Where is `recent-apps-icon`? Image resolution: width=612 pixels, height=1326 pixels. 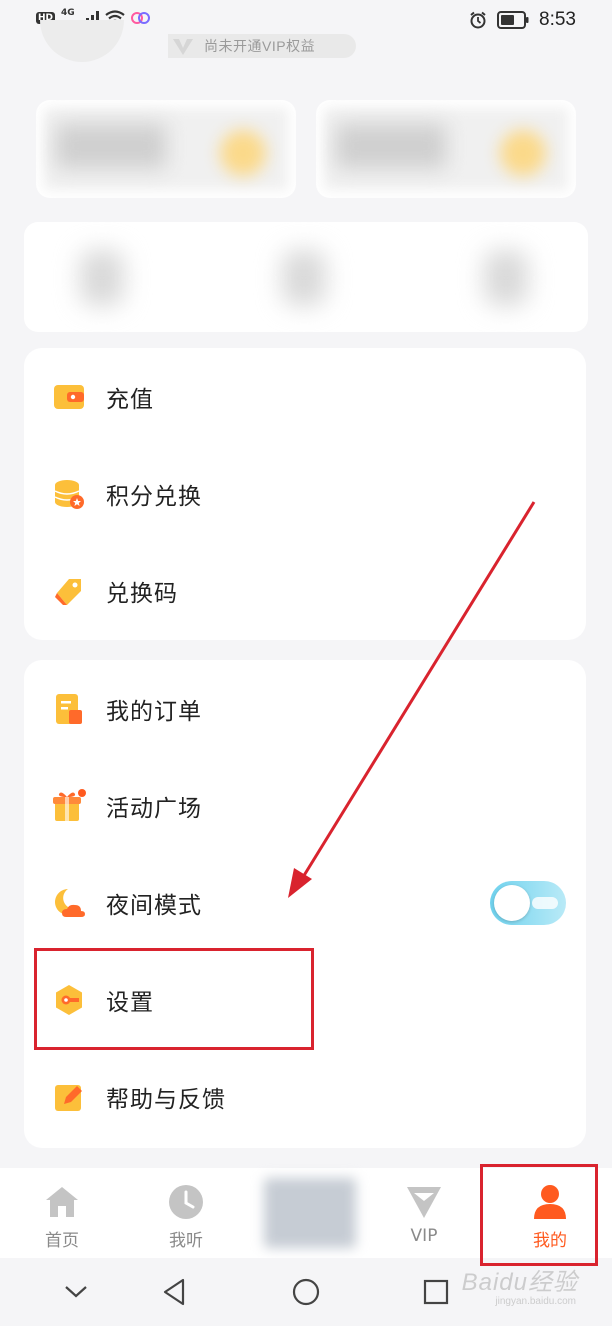
recent-apps-icon is located at coordinates (436, 1292).